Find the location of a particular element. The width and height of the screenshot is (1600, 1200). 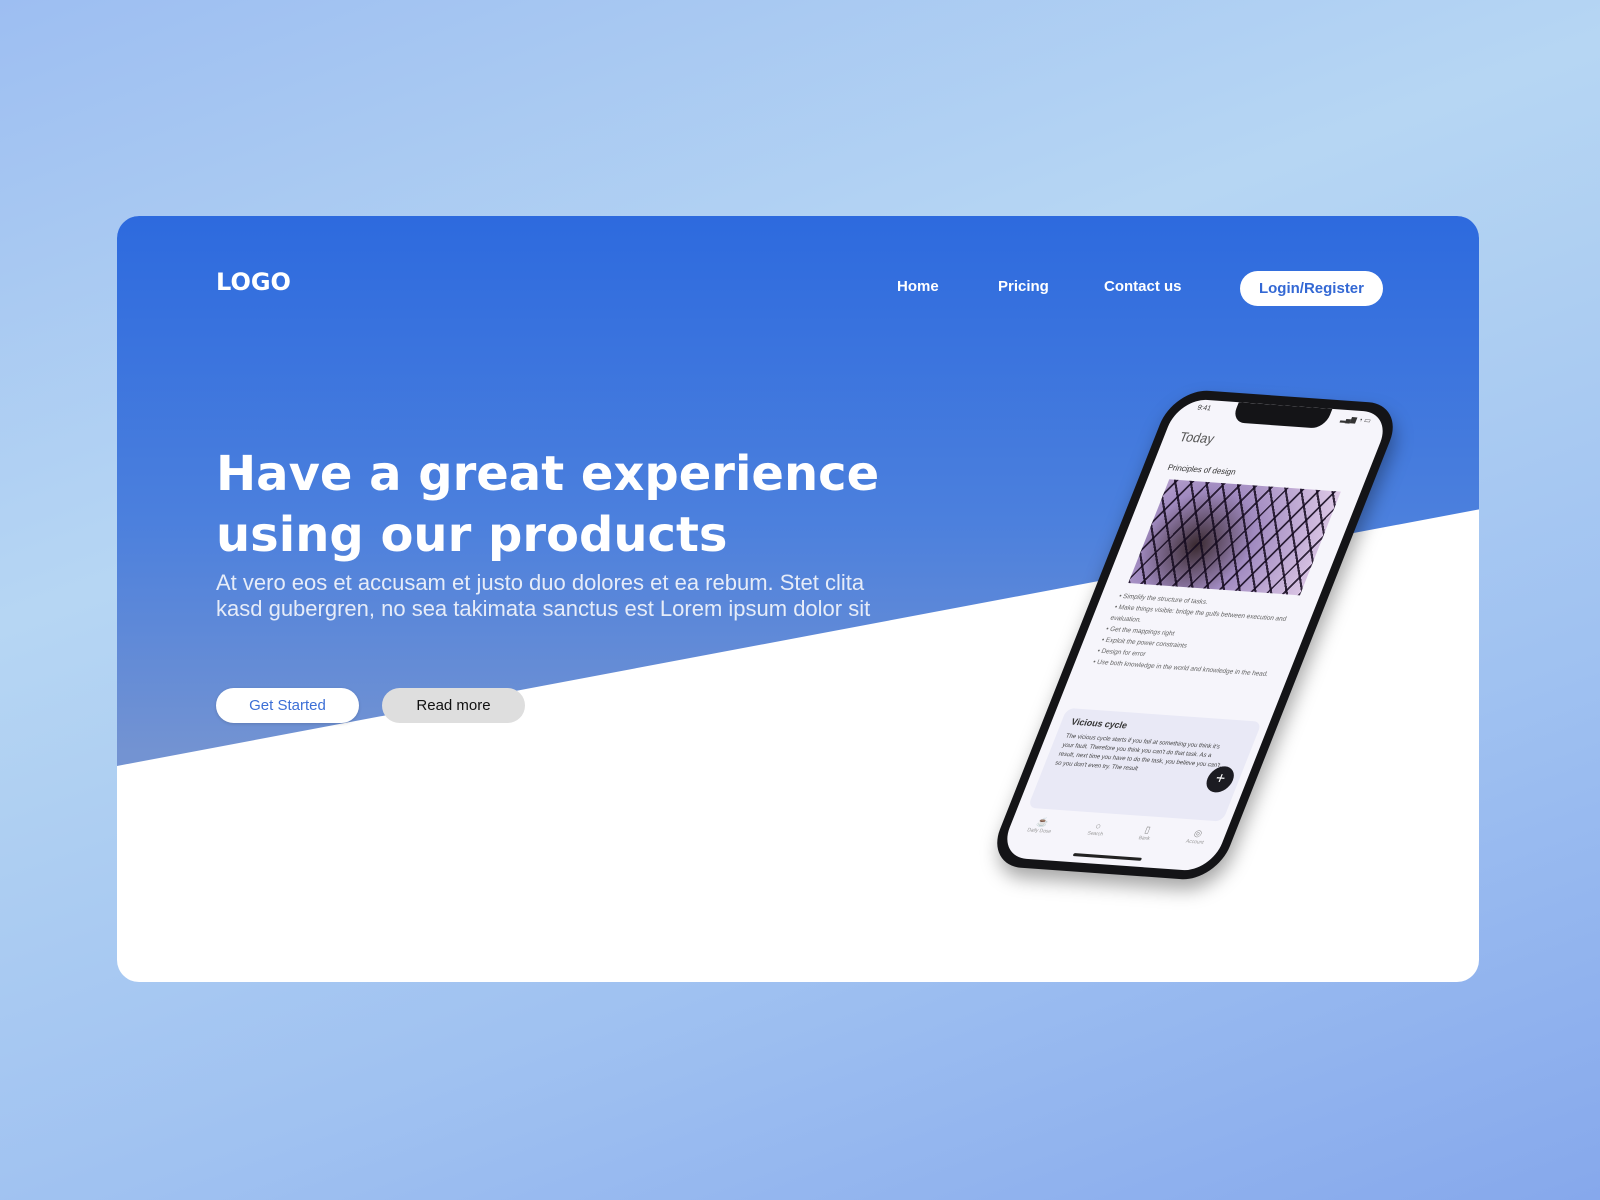

phone-tab-bar: ☕ Daily Dose ○ Search ▯ Bank ◎ Account is located at coordinates (1115, 835).